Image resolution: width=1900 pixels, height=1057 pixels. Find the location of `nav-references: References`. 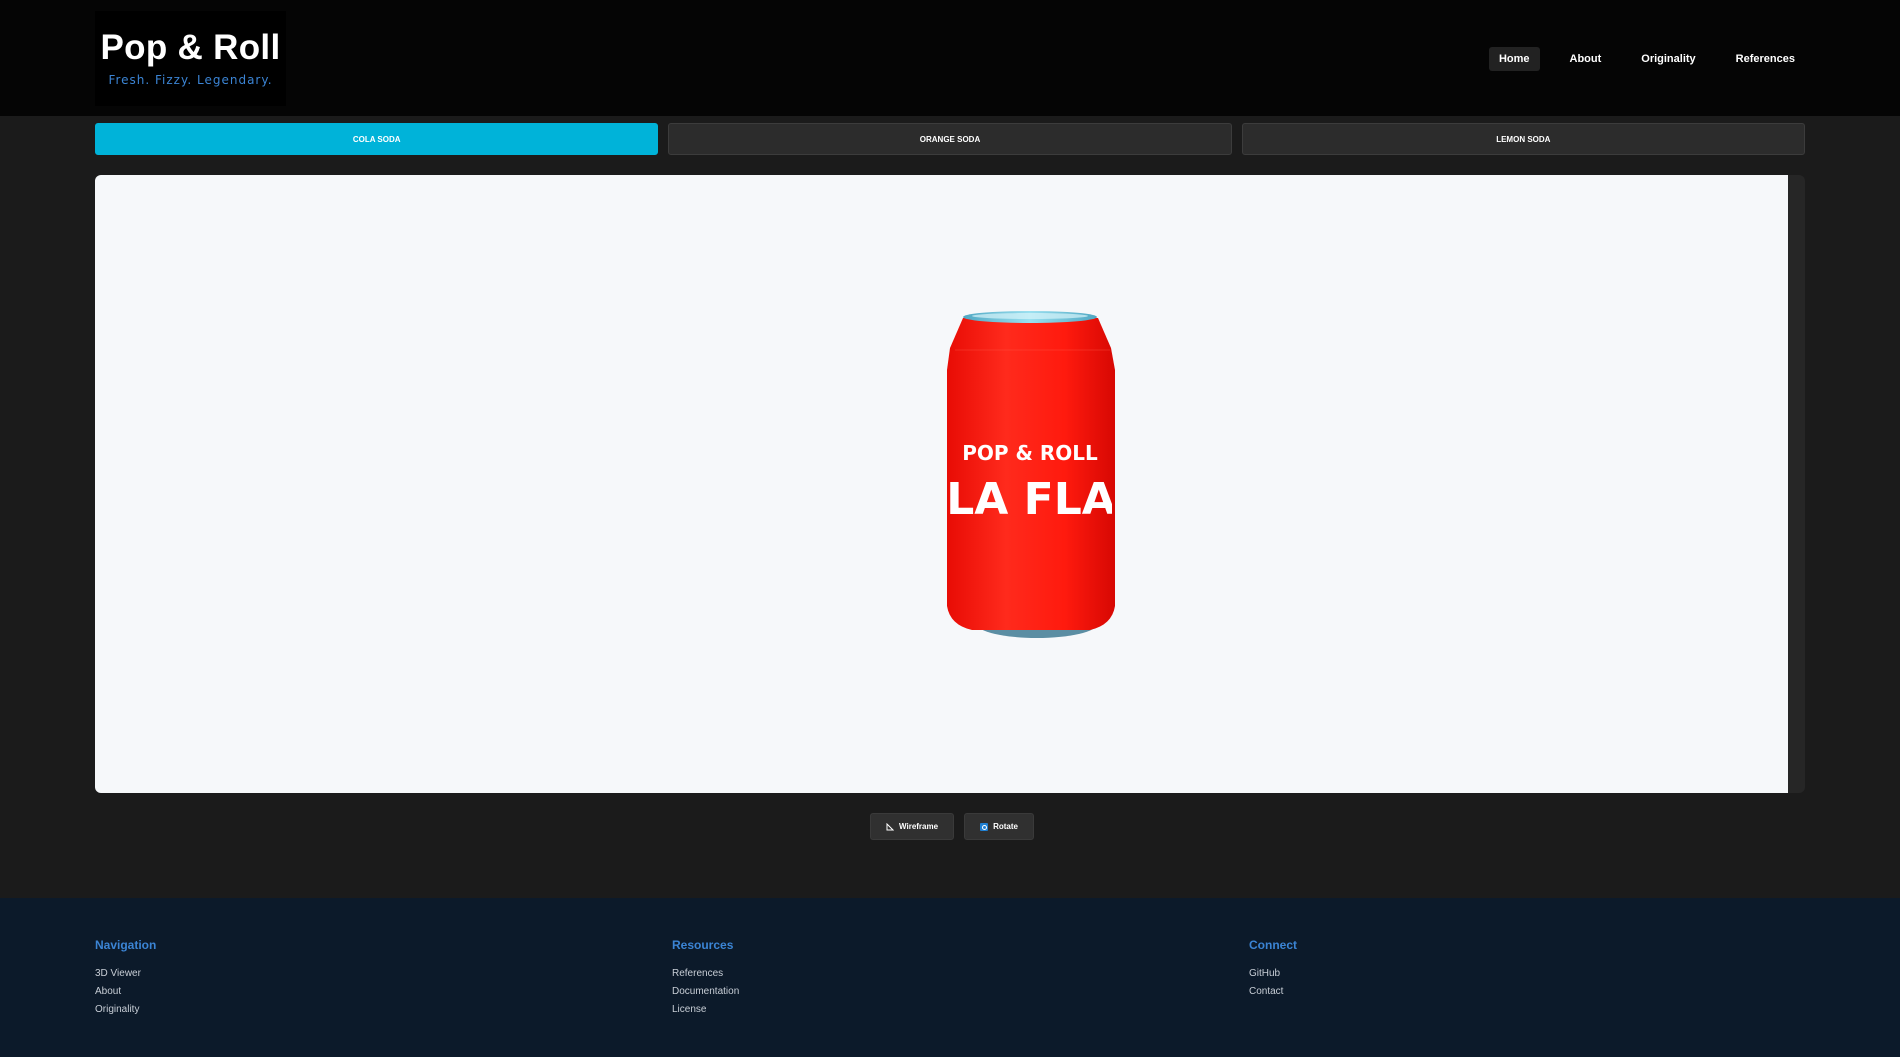

nav-references: References is located at coordinates (1765, 59).